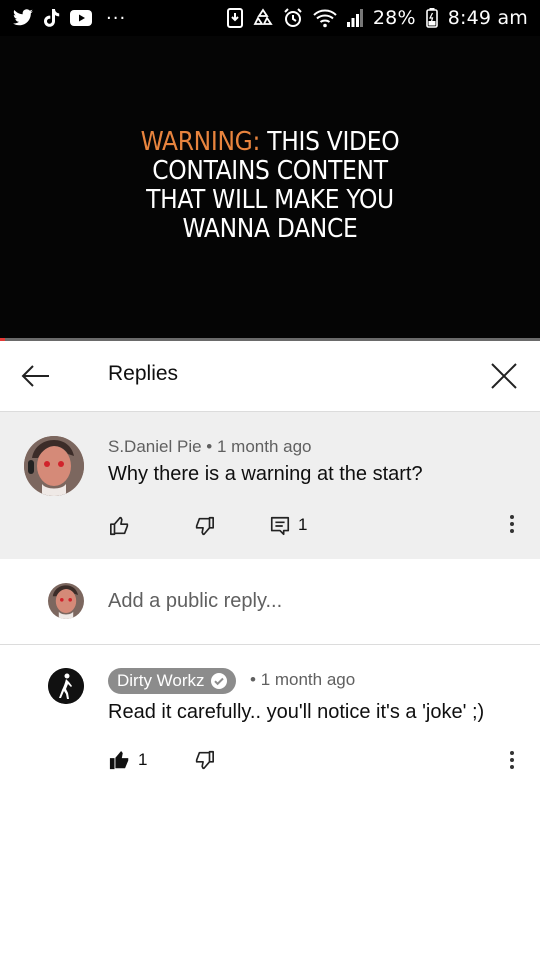  I want to click on reply-time: 1 month ago, so click(308, 679).